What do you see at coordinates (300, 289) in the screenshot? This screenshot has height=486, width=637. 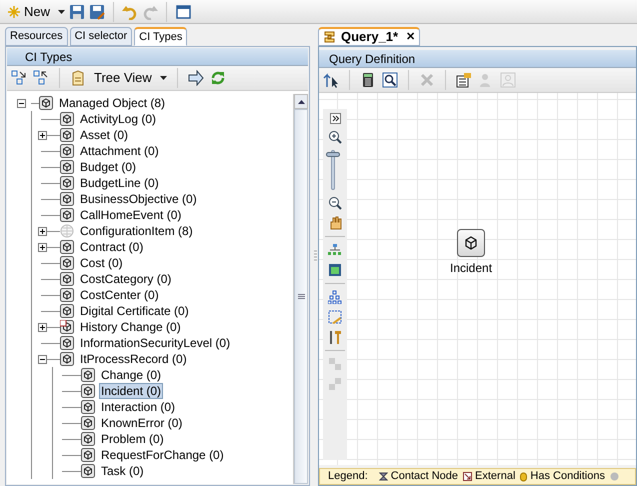 I see `scrollbar` at bounding box center [300, 289].